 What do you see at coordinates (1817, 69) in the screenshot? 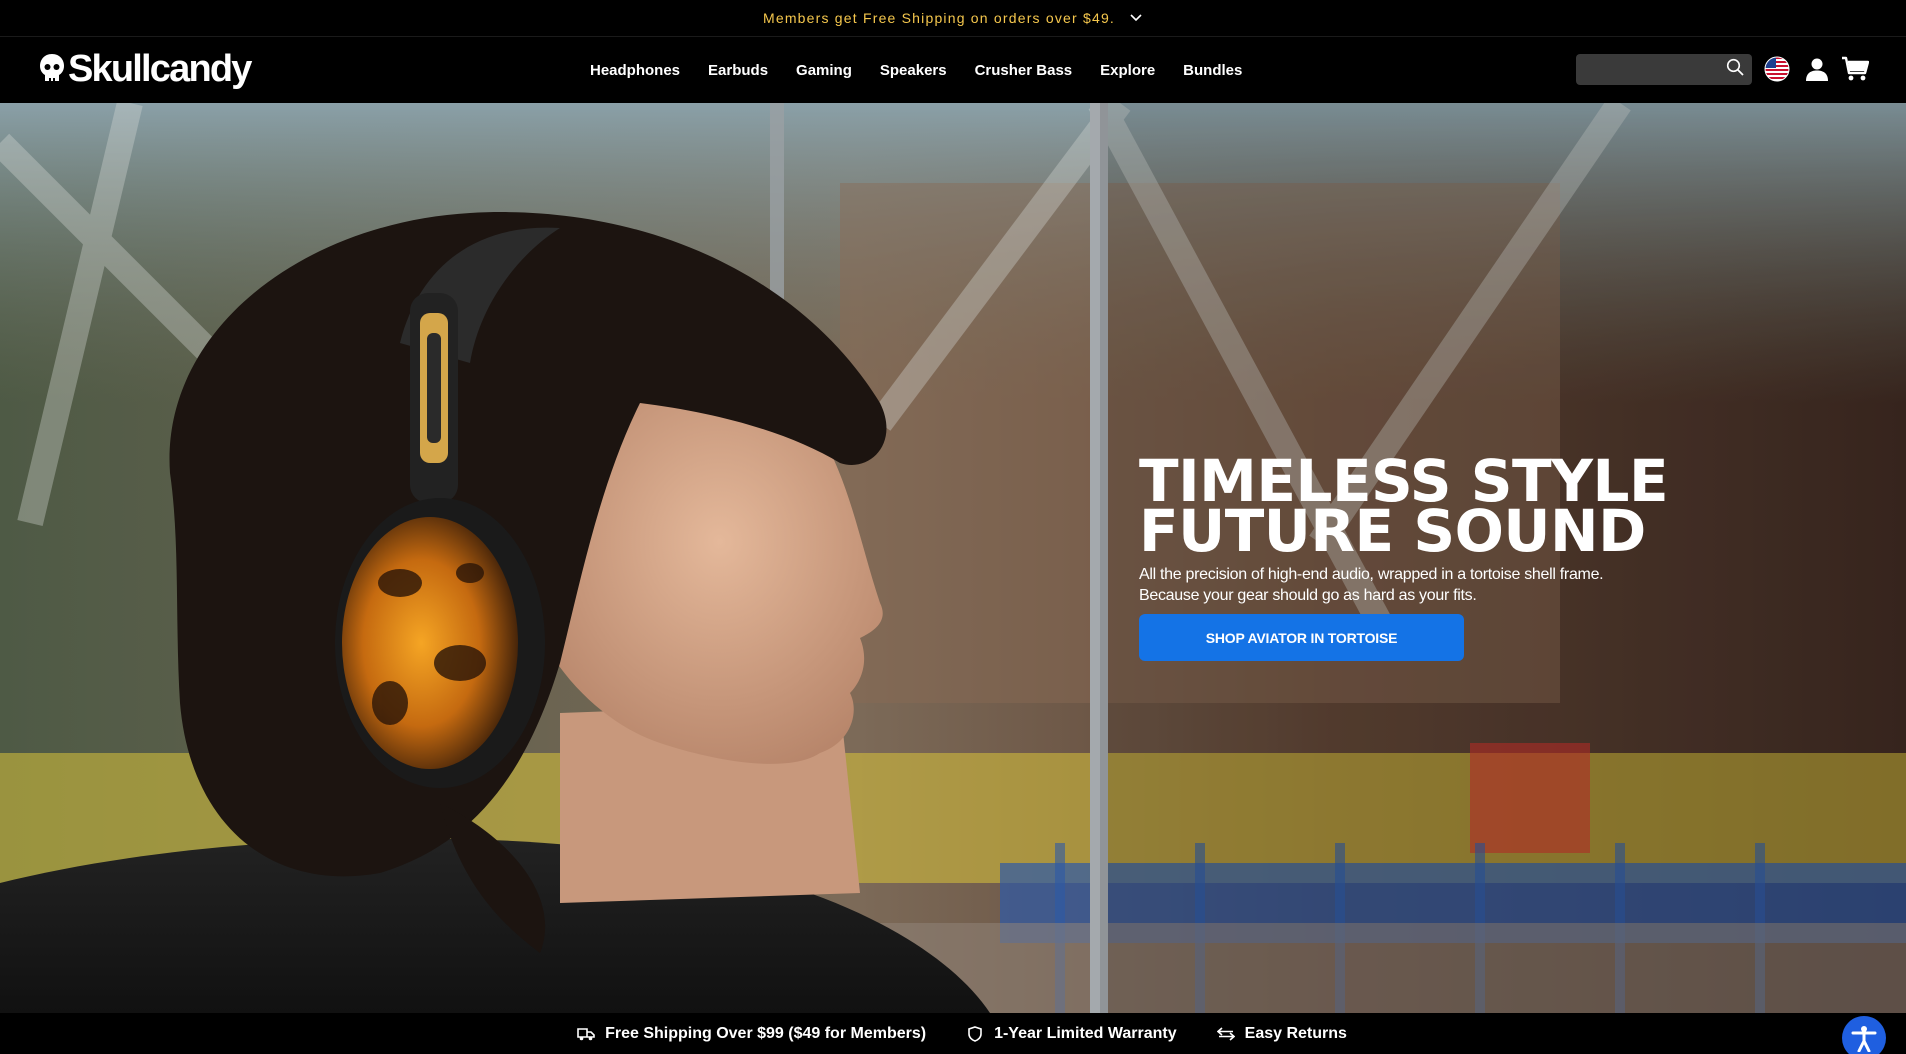
I see `user-icon` at bounding box center [1817, 69].